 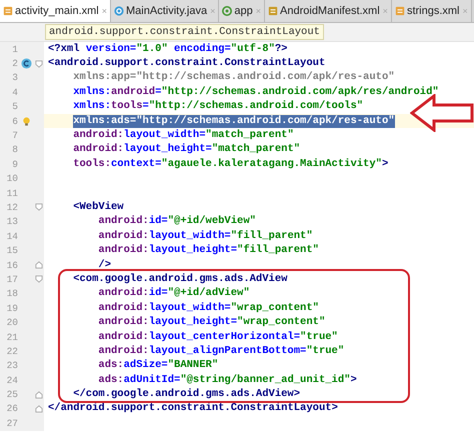 What do you see at coordinates (208, 251) in the screenshot?
I see `code-line: android:layout_height="fill_parent"` at bounding box center [208, 251].